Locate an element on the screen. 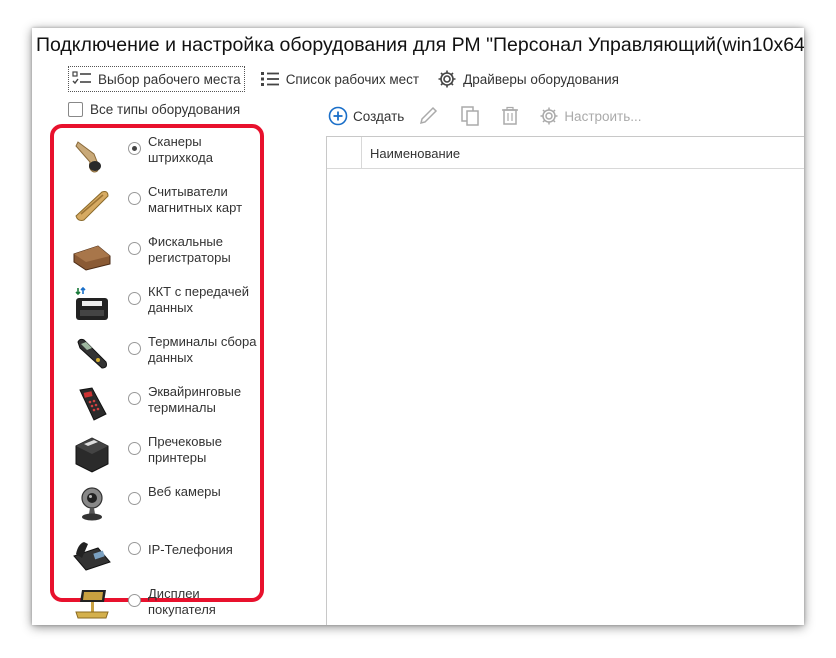 Image resolution: width=836 pixels, height=658 pixels. card-reader-icon is located at coordinates (92, 206).